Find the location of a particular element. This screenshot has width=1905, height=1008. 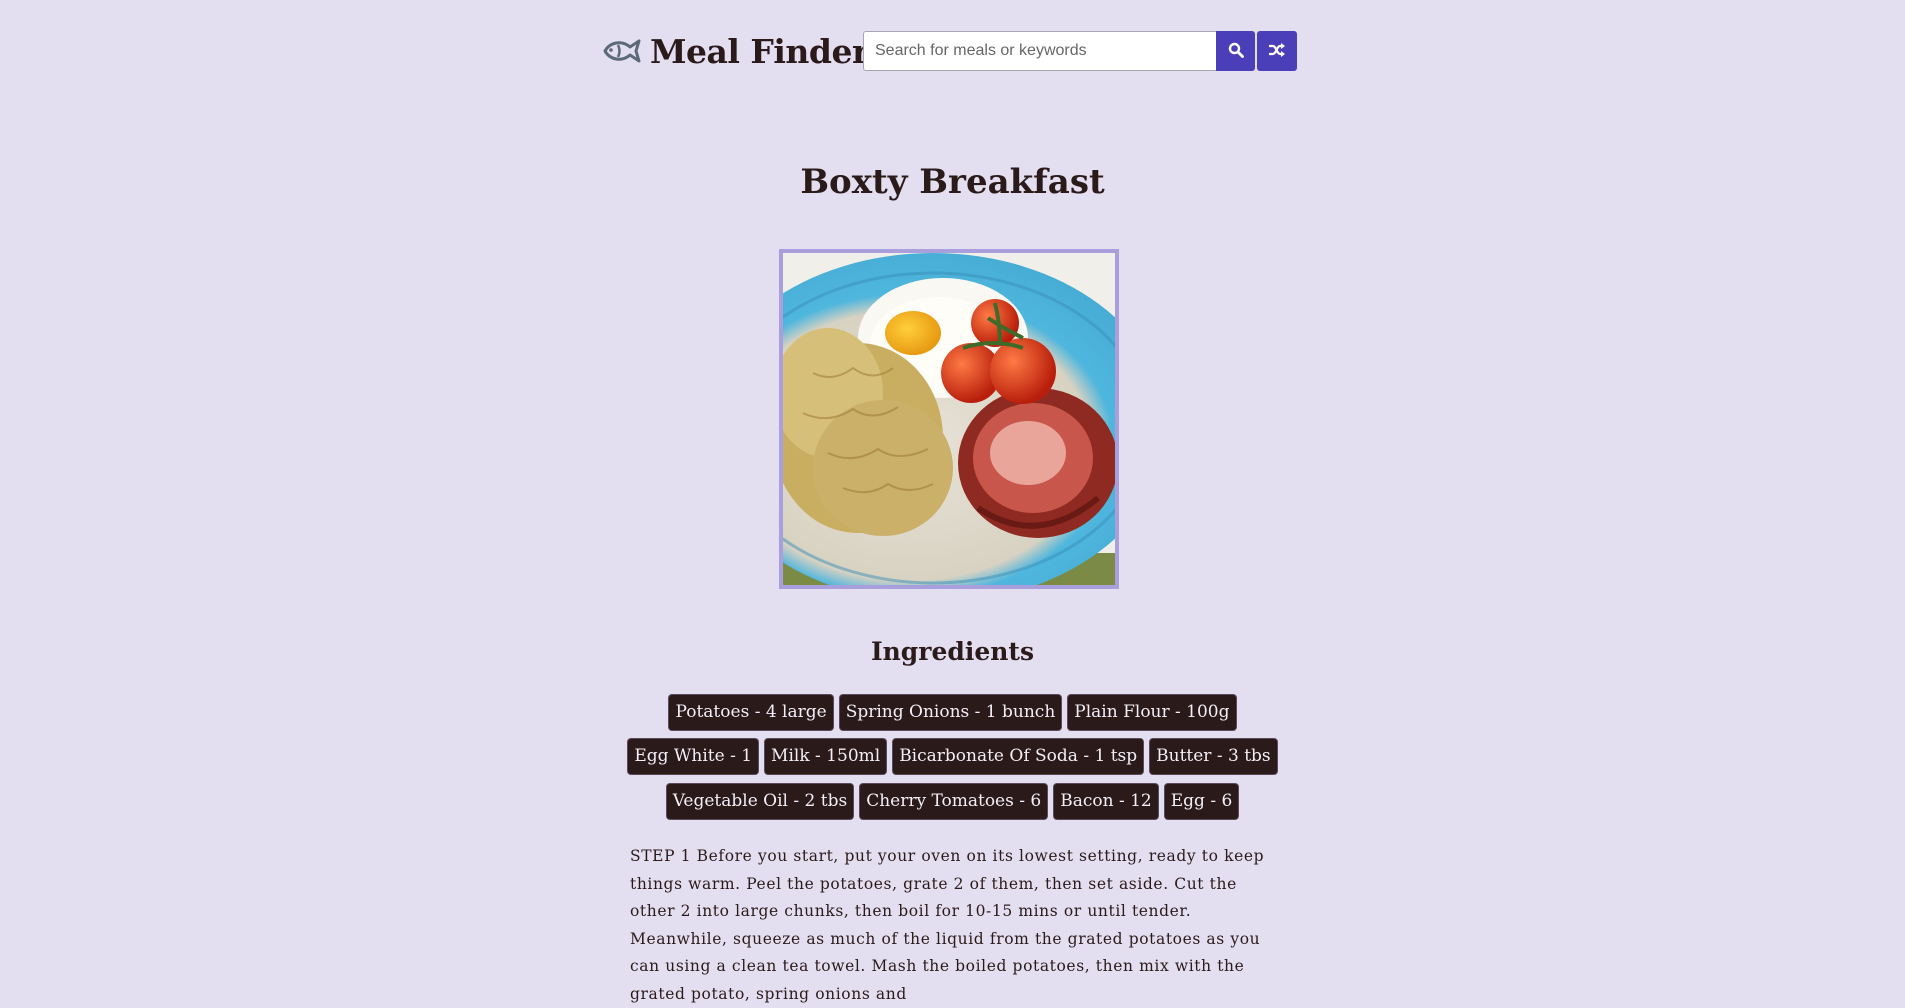

random-meal-button is located at coordinates (1277, 51).